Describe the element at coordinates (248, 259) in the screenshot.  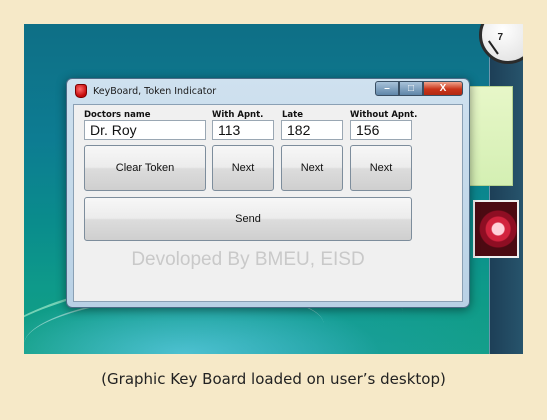
I see `developer-credit: Devoloped By BMEU, EISD` at that location.